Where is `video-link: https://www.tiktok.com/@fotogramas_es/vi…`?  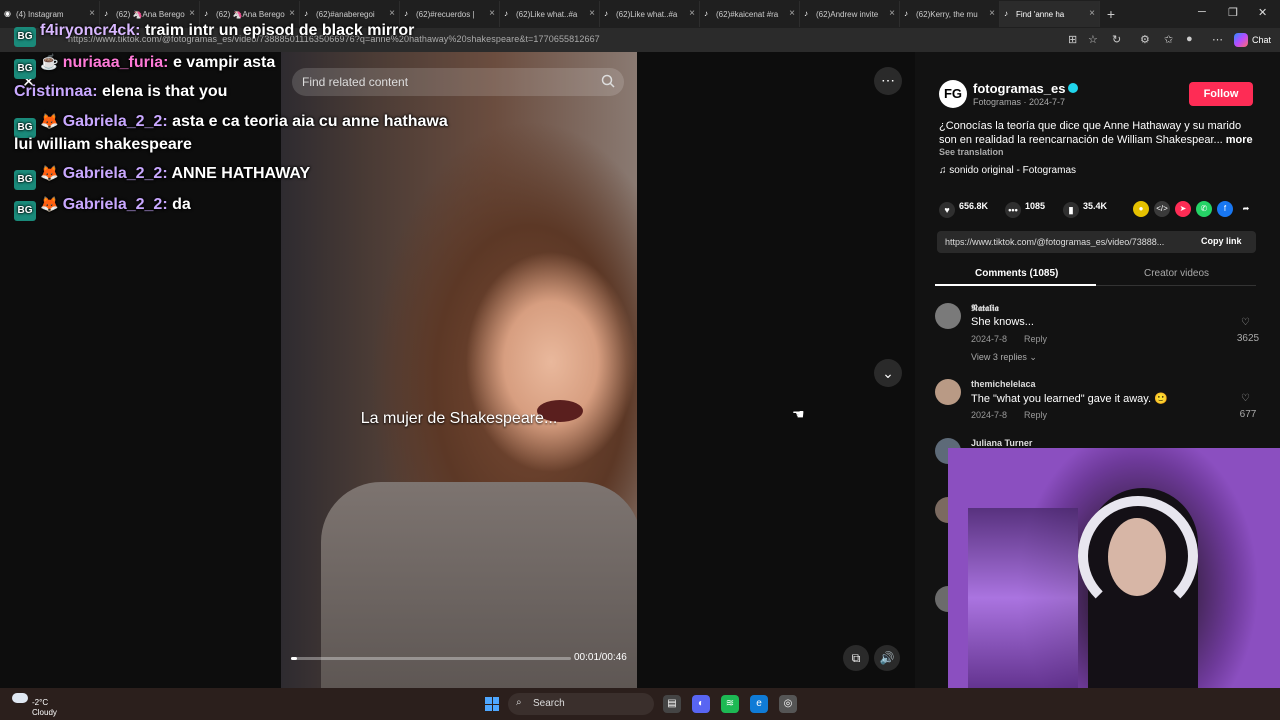 video-link: https://www.tiktok.com/@fotogramas_es/vi… is located at coordinates (1067, 242).